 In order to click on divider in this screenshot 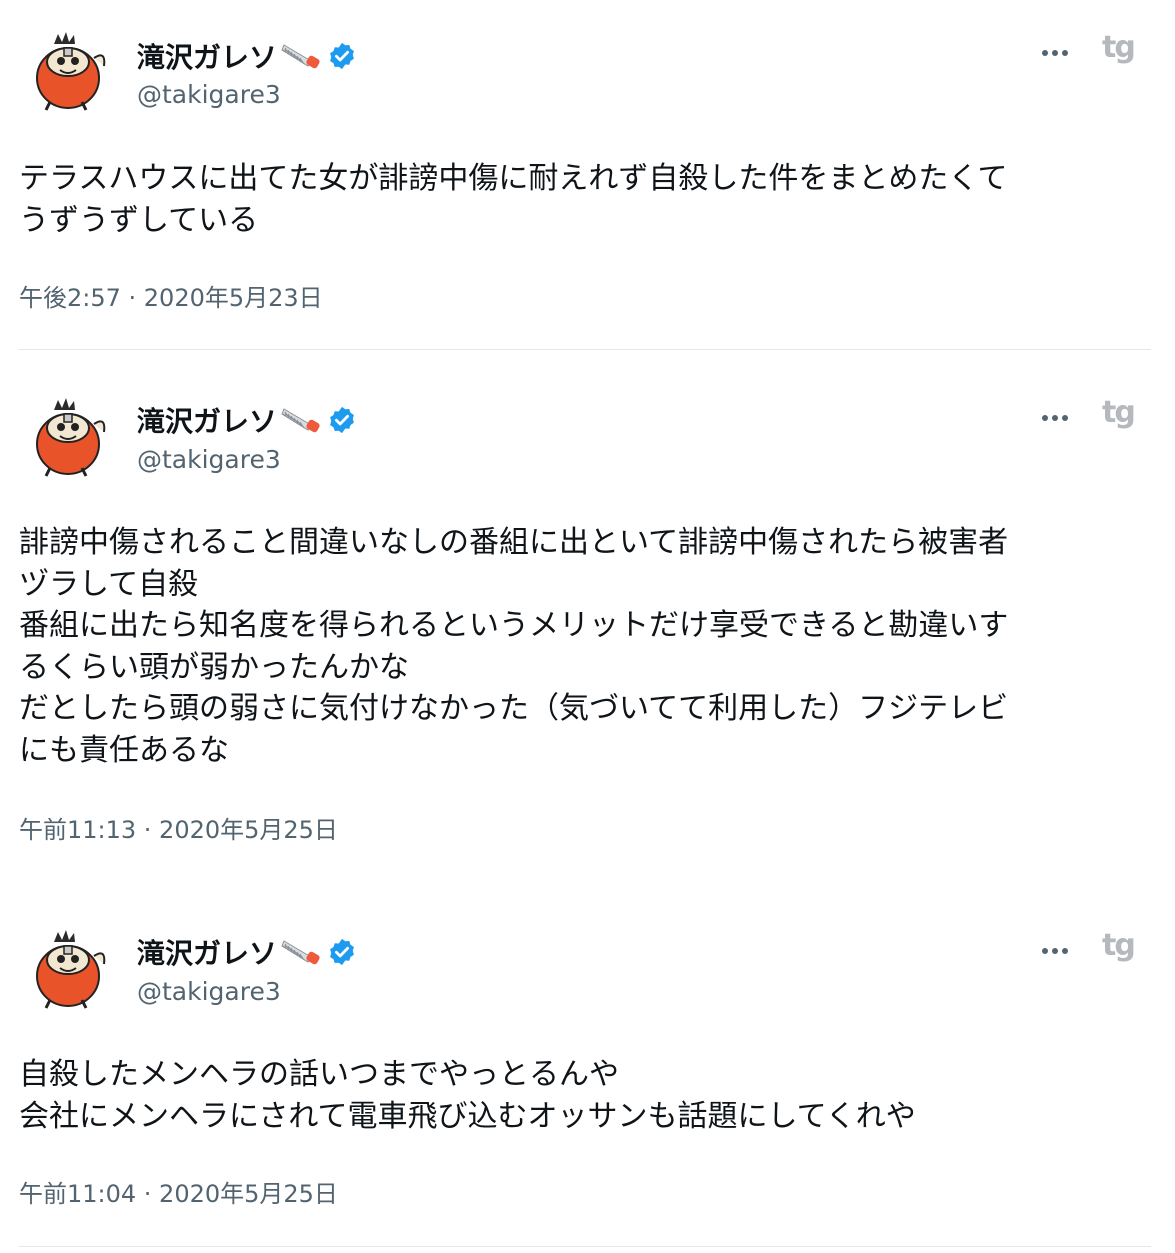, I will do `click(585, 1246)`.